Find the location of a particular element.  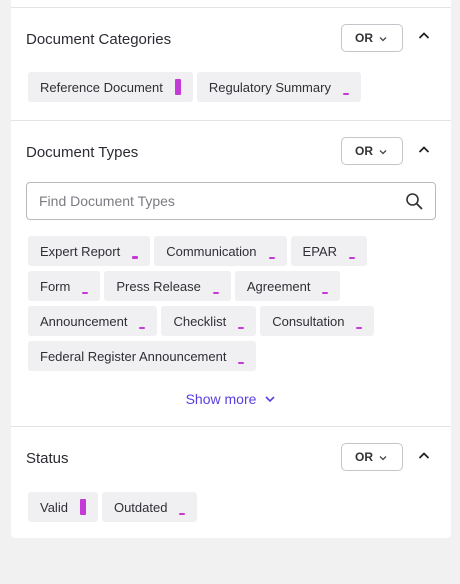

filter-chip: Outdated is located at coordinates (149, 507).